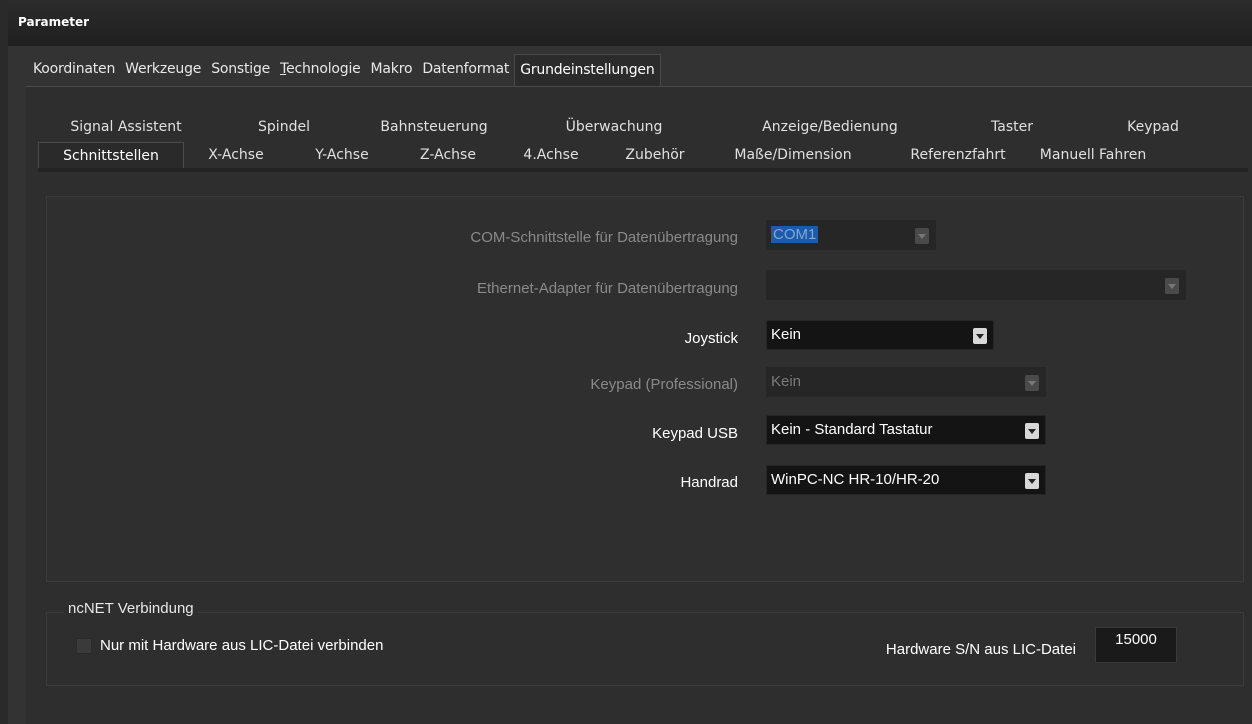 The height and width of the screenshot is (724, 1252). Describe the element at coordinates (1153, 127) in the screenshot. I see `tab-keypad: Keypad` at that location.